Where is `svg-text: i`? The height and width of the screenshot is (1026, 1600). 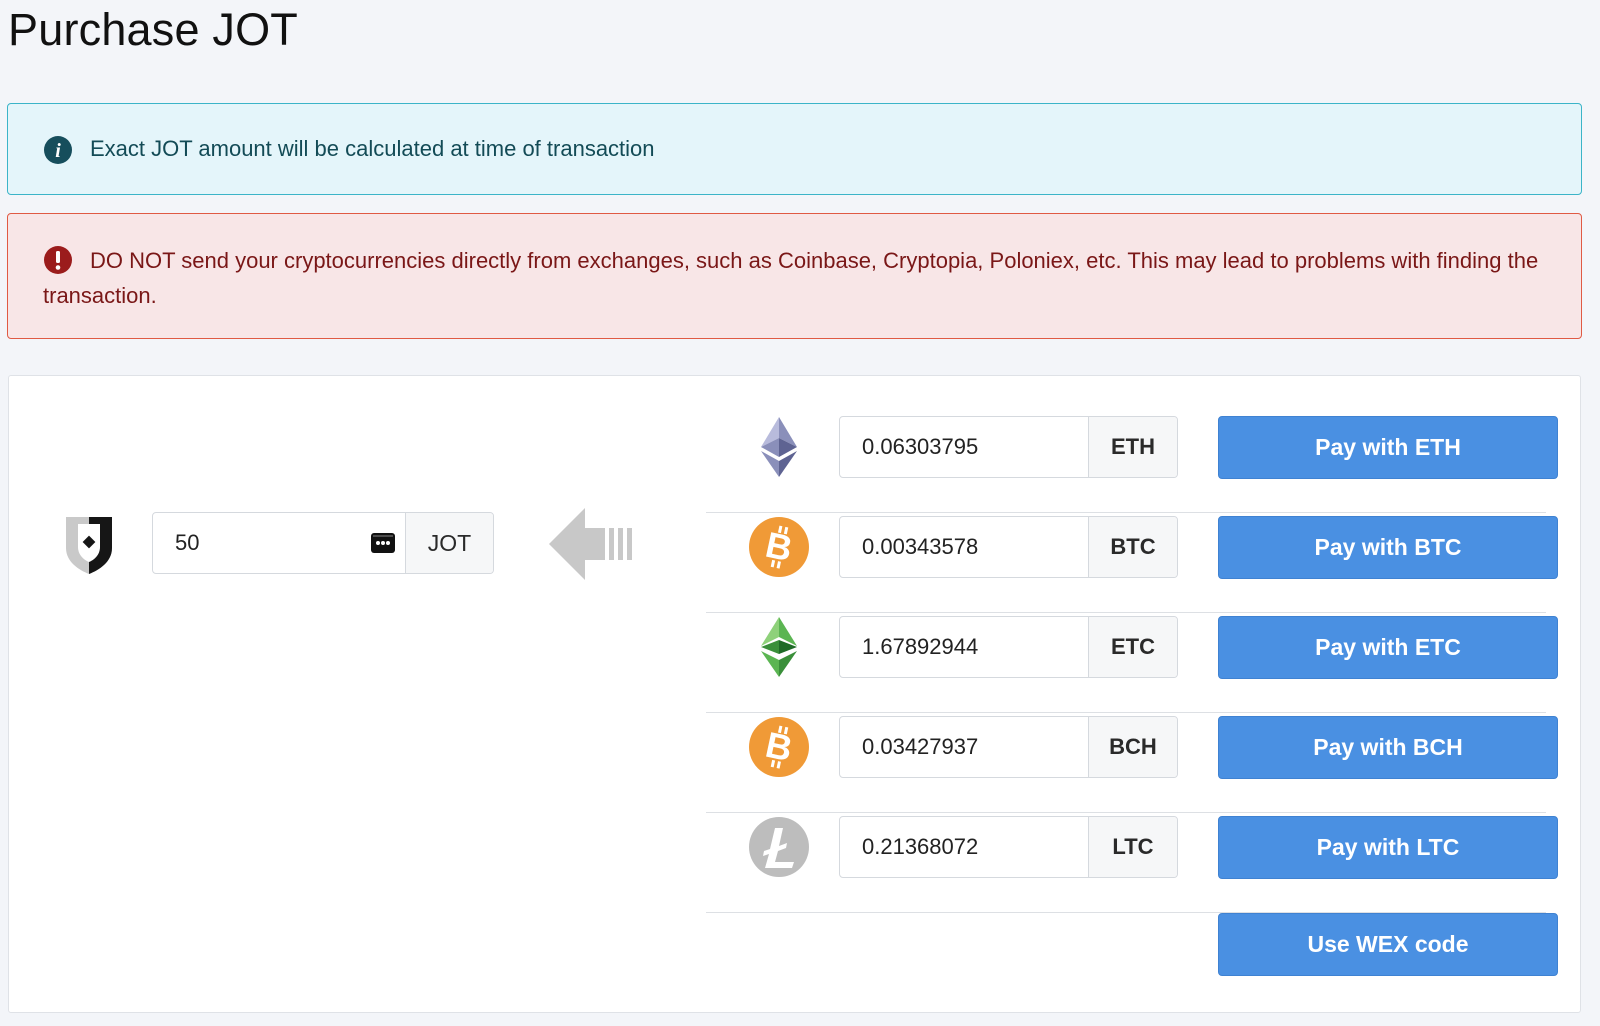 svg-text: i is located at coordinates (58, 151).